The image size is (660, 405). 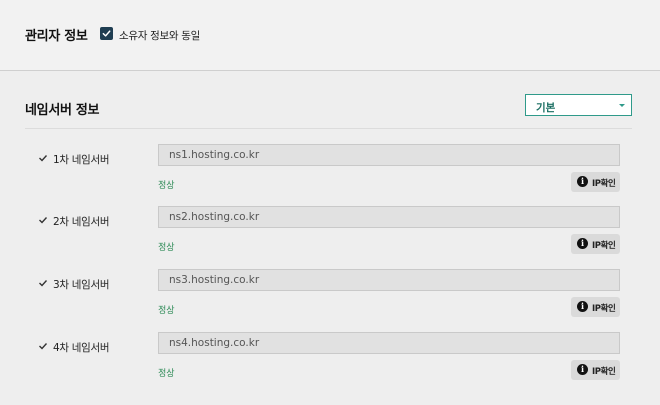 I want to click on nameserver-label: 3차 네임서버, so click(x=81, y=285).